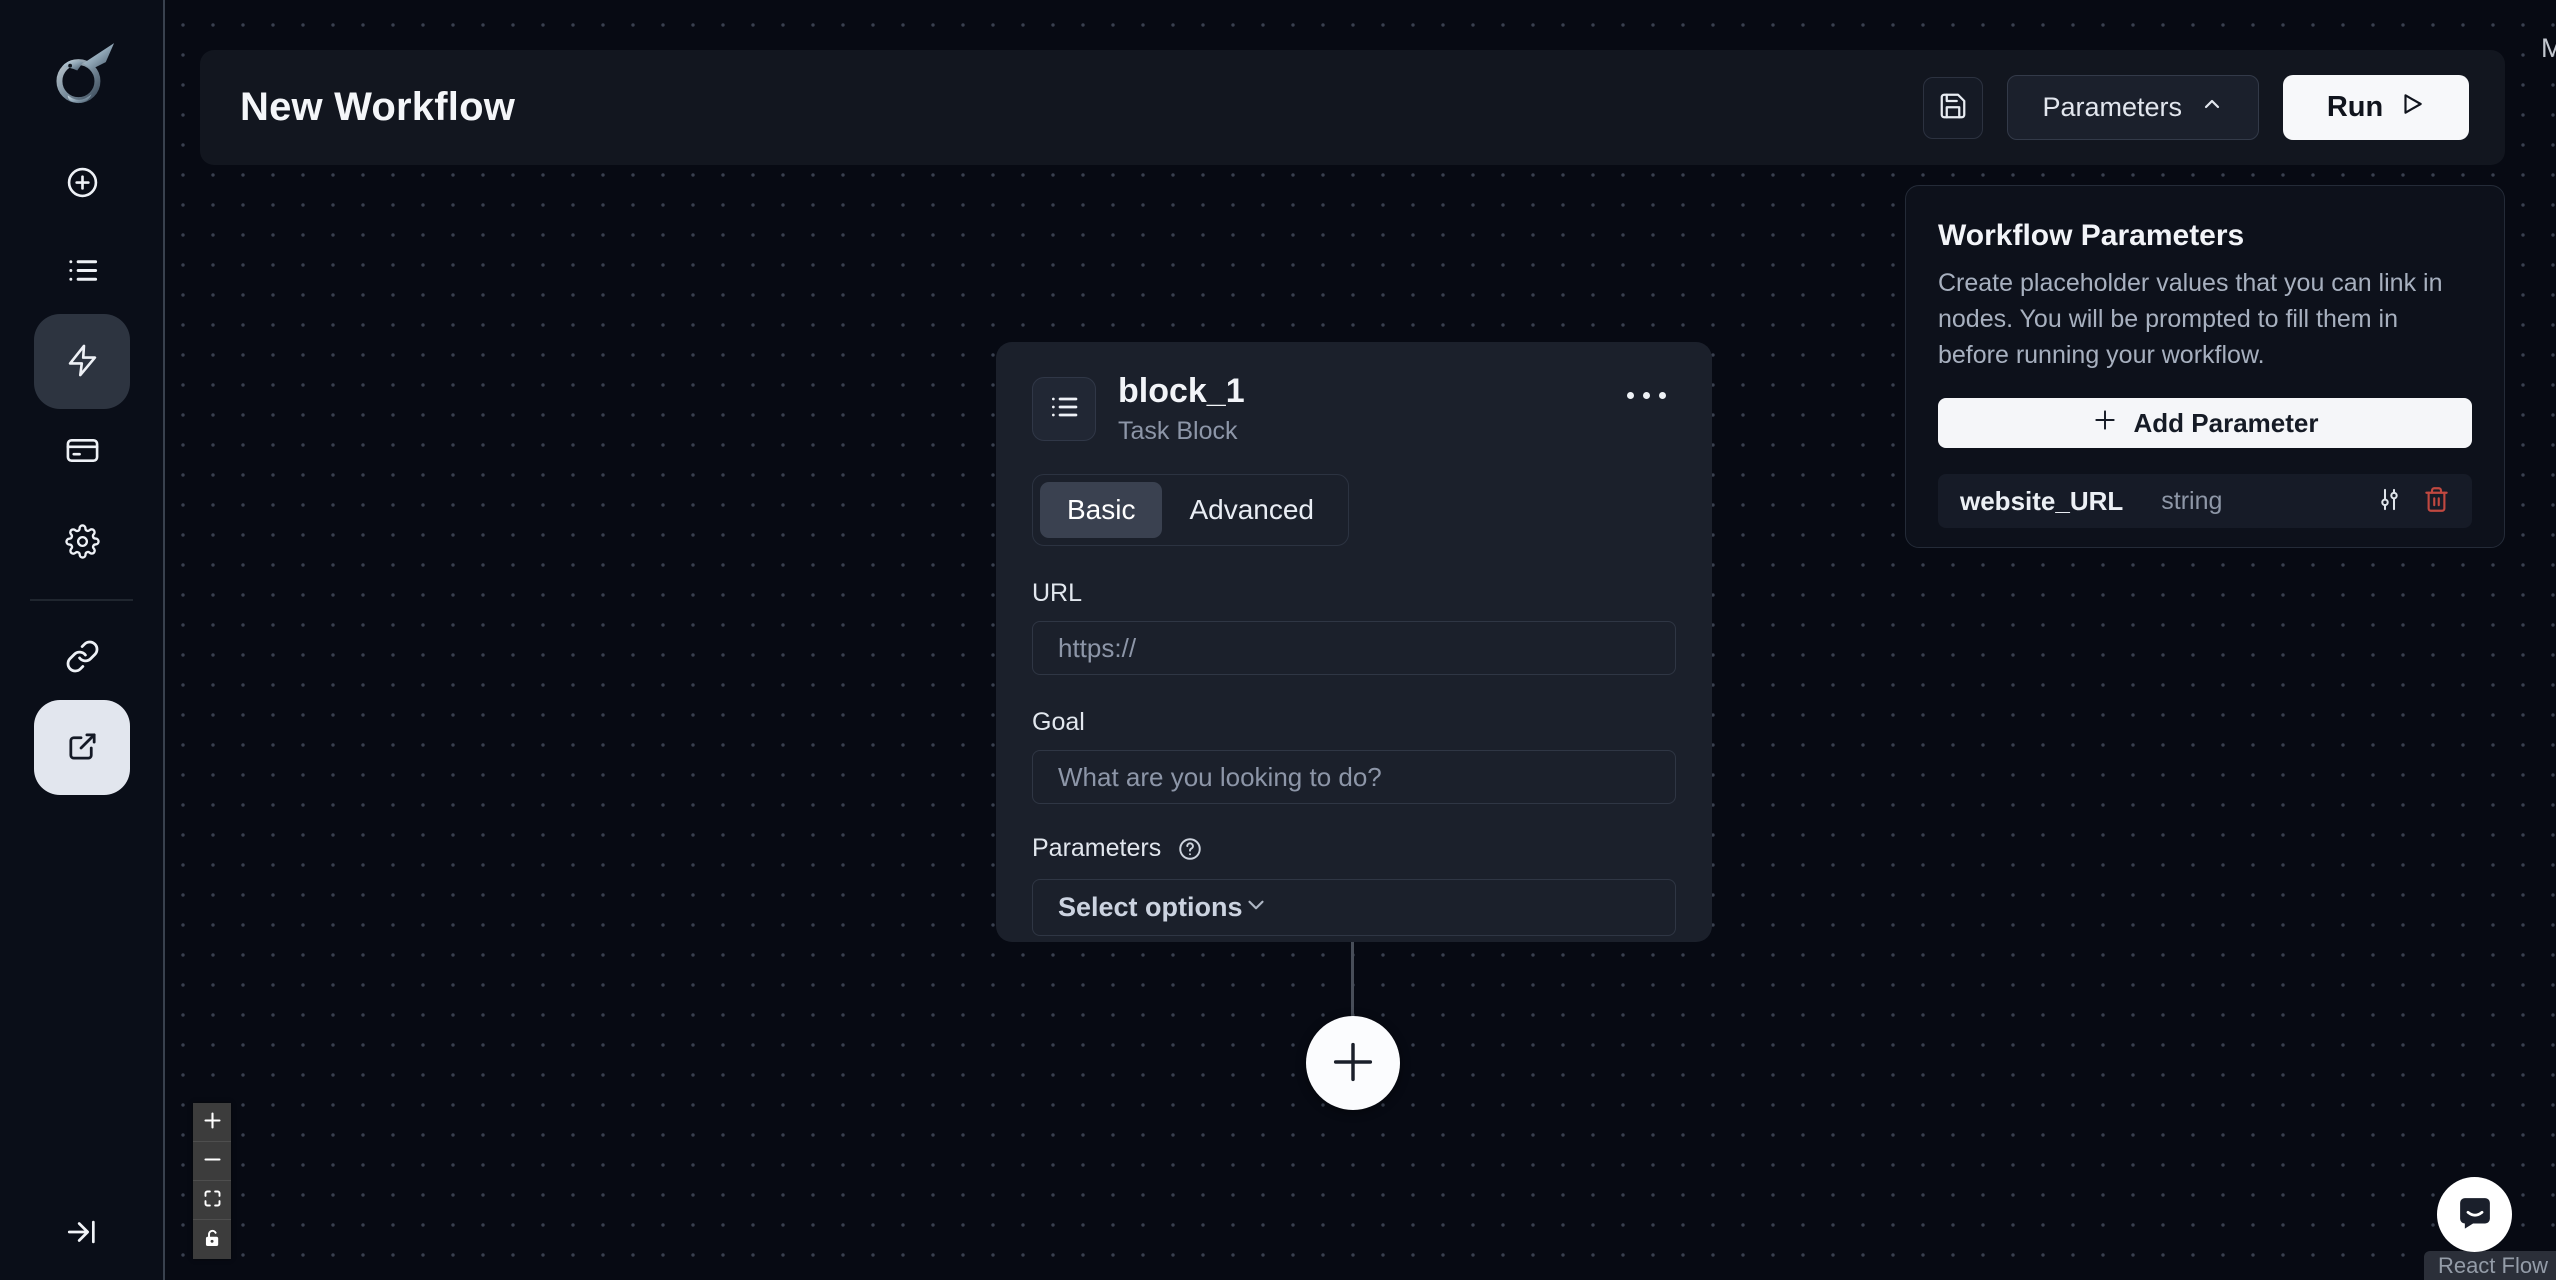 Image resolution: width=2556 pixels, height=1280 pixels. I want to click on add-parameter-label: Add Parameter, so click(2226, 422).